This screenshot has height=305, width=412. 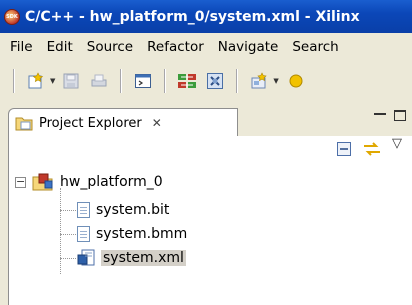 What do you see at coordinates (90, 123) in the screenshot?
I see `tab-label: Project Explorer` at bounding box center [90, 123].